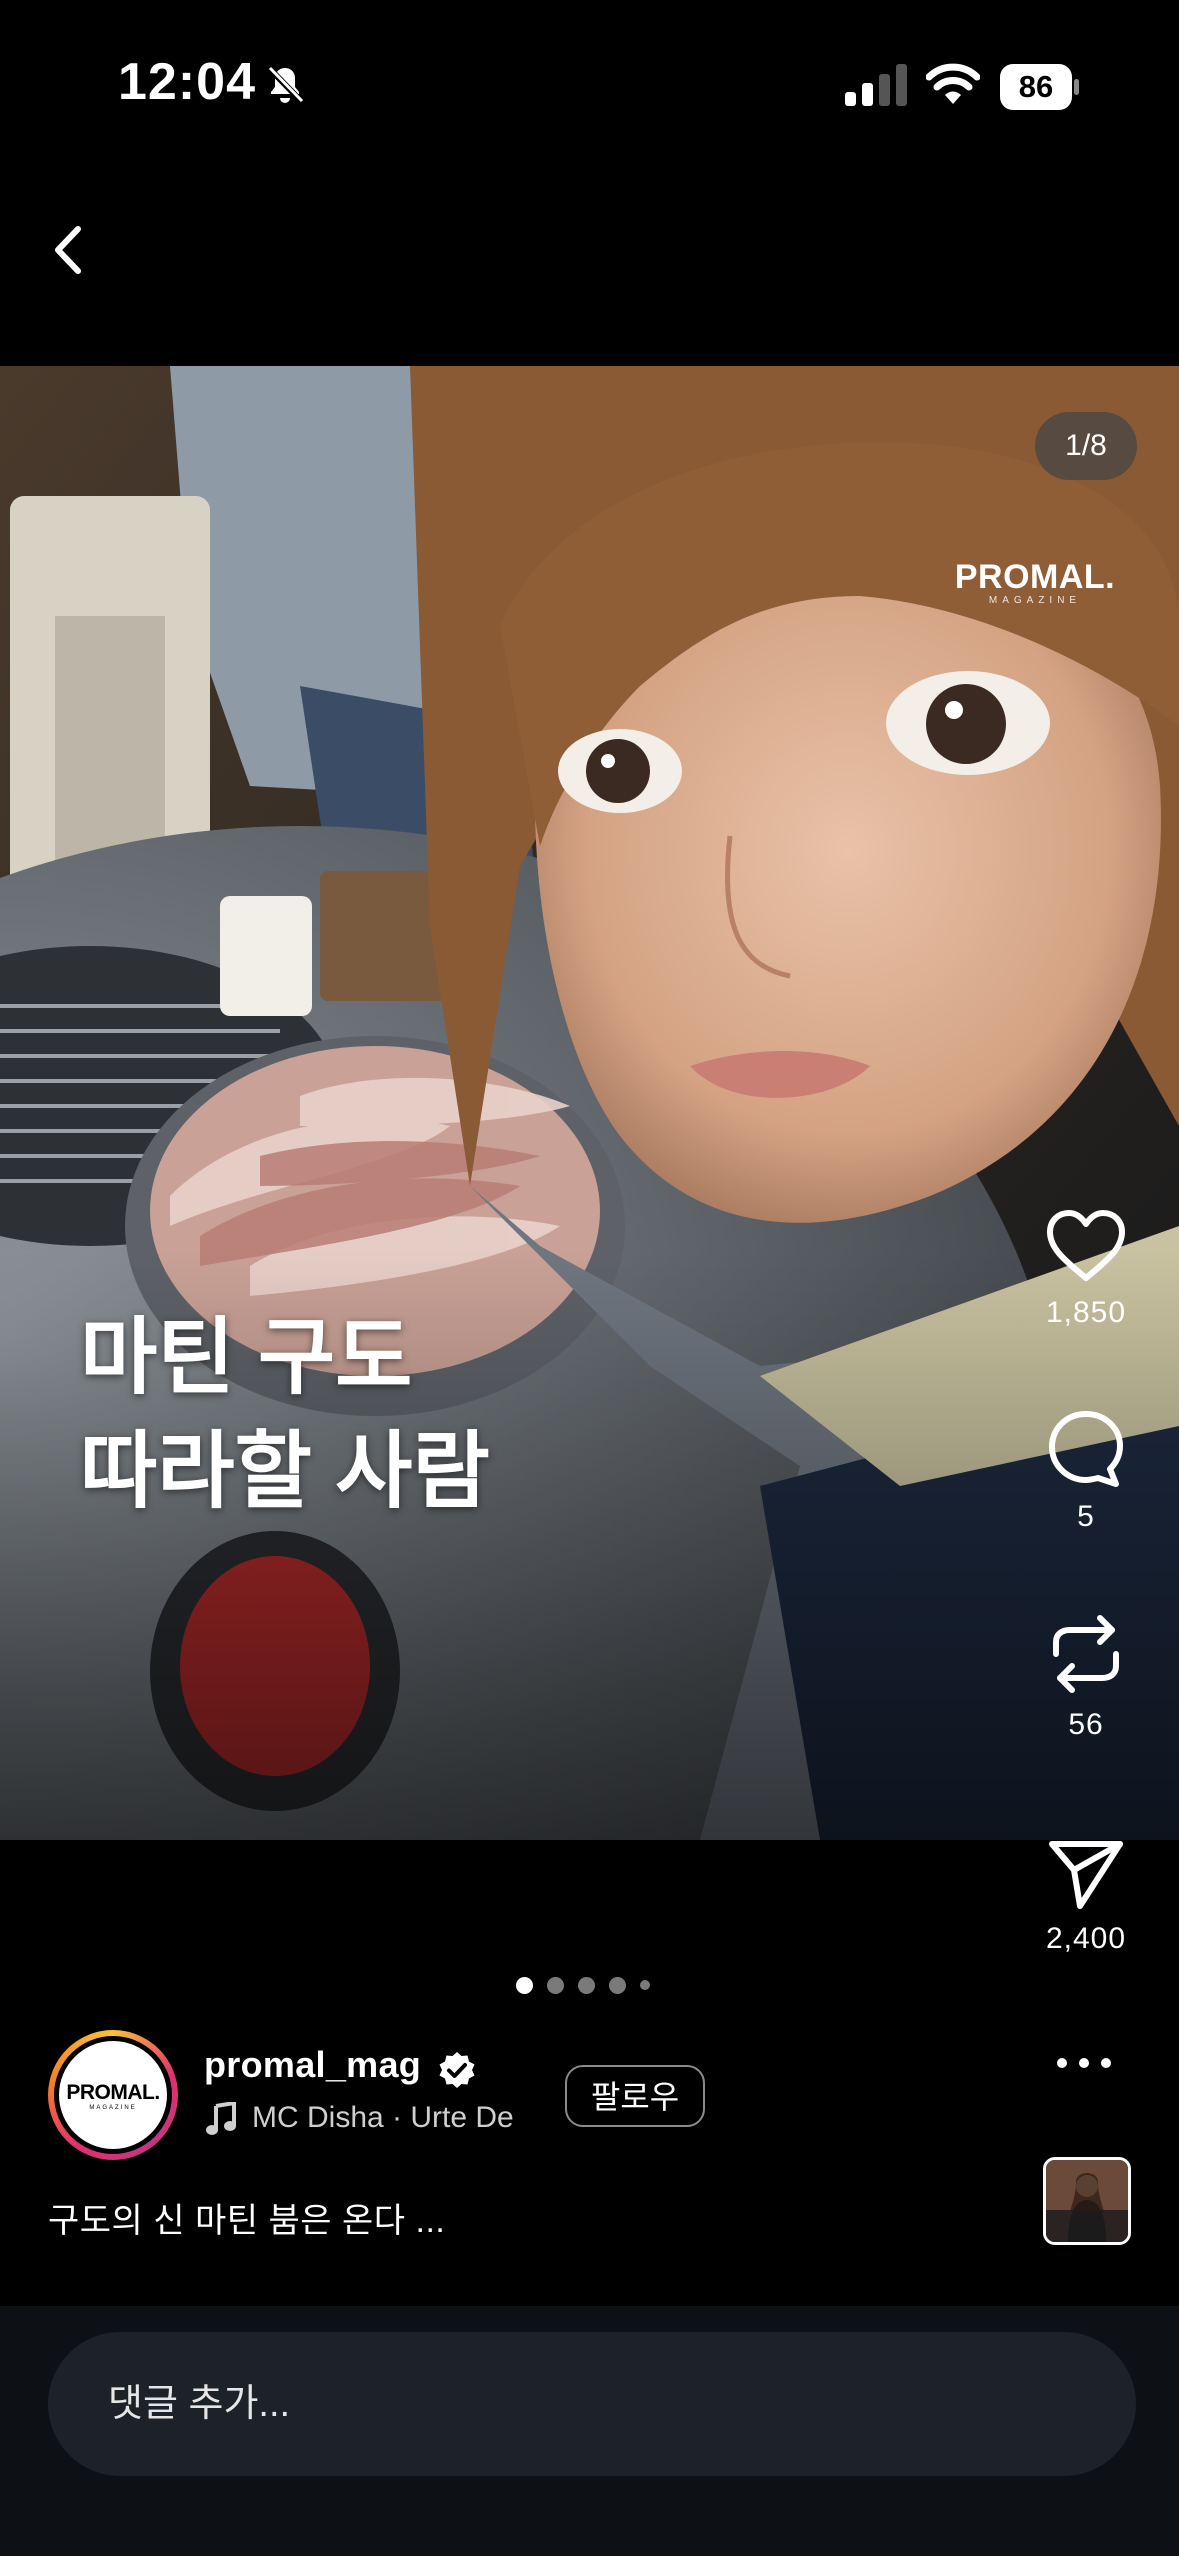 Image resolution: width=1179 pixels, height=2556 pixels. Describe the element at coordinates (1086, 1516) in the screenshot. I see `comment-count: 5` at that location.